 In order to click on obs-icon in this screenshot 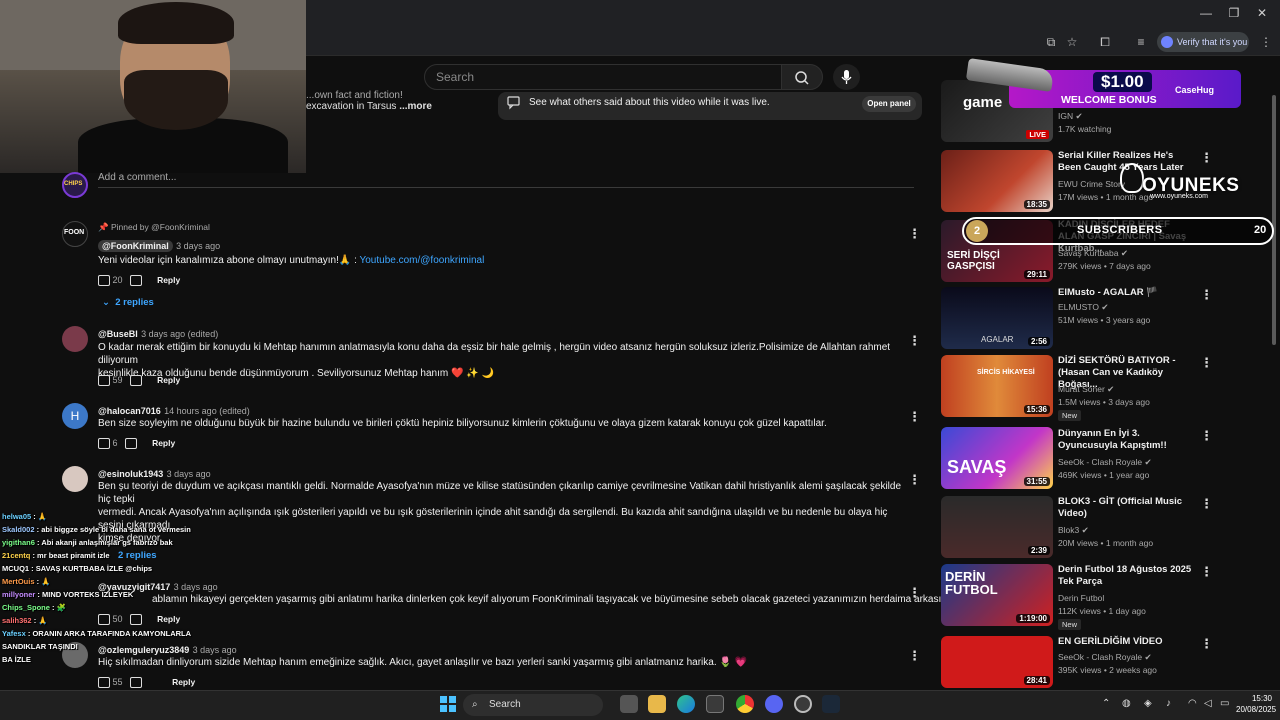, I will do `click(803, 704)`.